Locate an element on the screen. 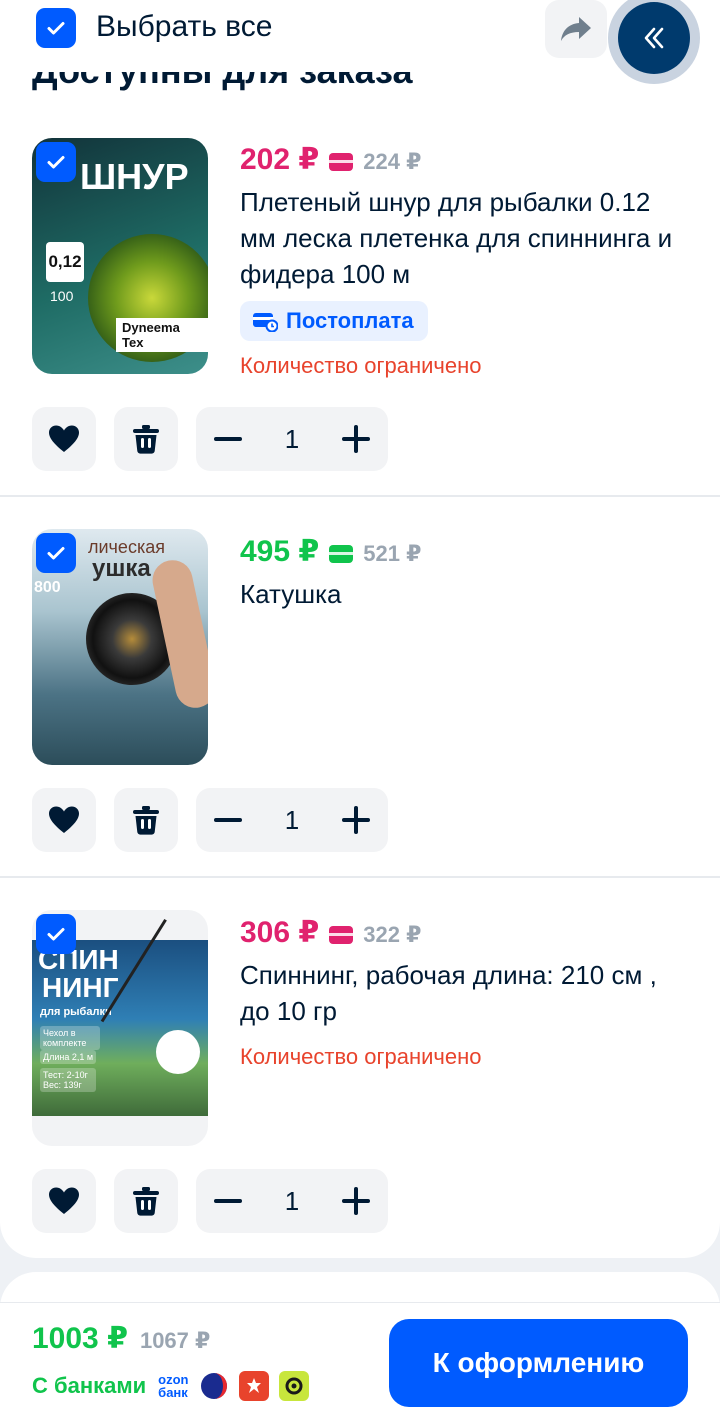  image-text: НИНГ is located at coordinates (80, 987).